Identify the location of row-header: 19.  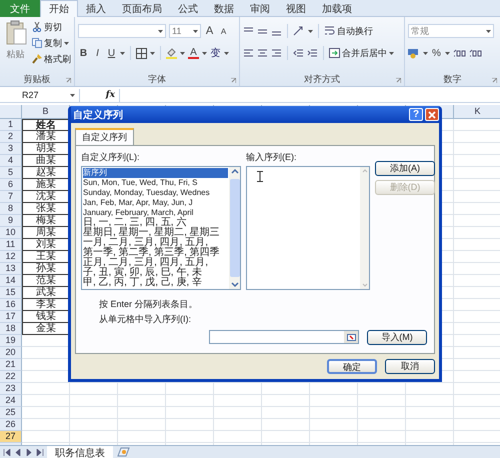
(11, 341).